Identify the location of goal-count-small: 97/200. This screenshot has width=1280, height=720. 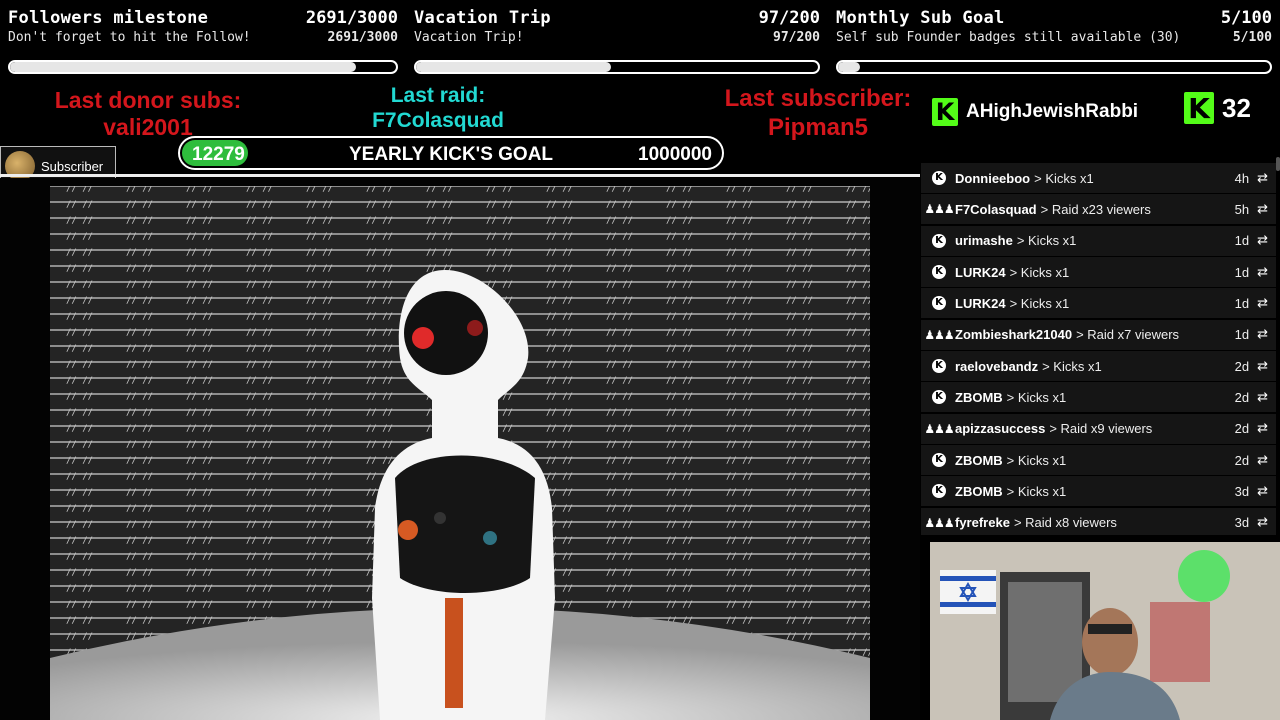
(796, 37).